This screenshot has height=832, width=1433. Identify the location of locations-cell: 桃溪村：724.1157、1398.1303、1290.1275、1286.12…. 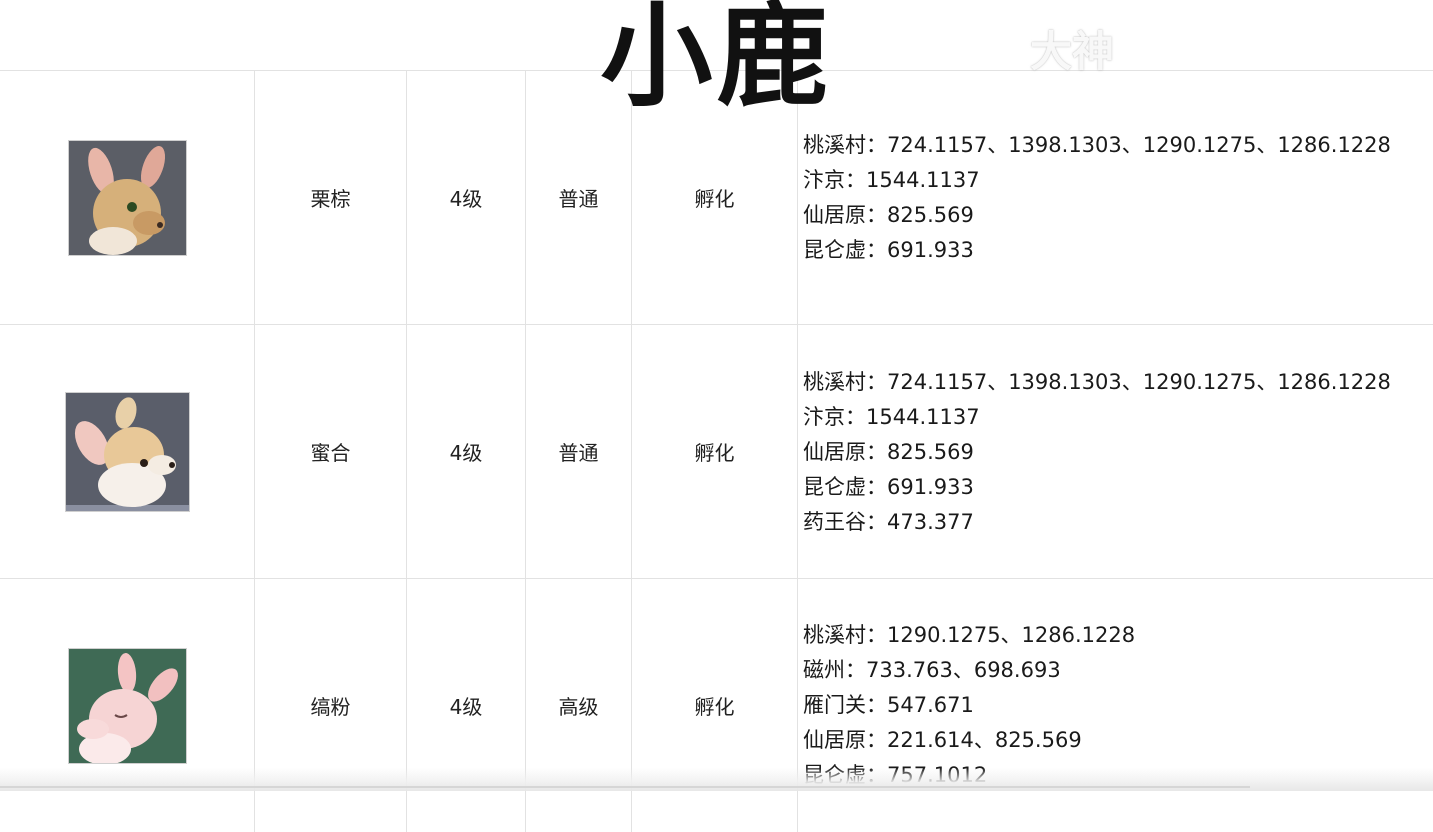
(1115, 451).